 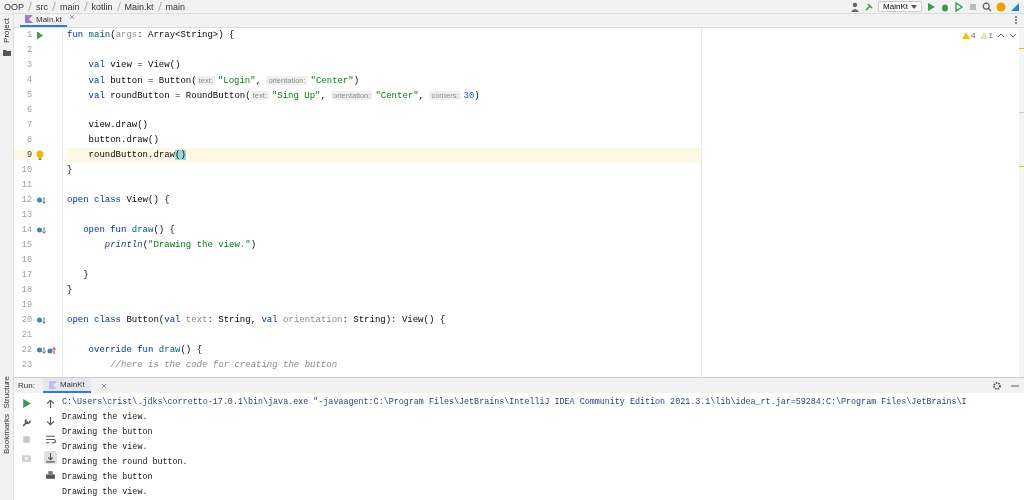 I want to click on code-line: fun main(args: Array<String>) {, so click(x=151, y=35).